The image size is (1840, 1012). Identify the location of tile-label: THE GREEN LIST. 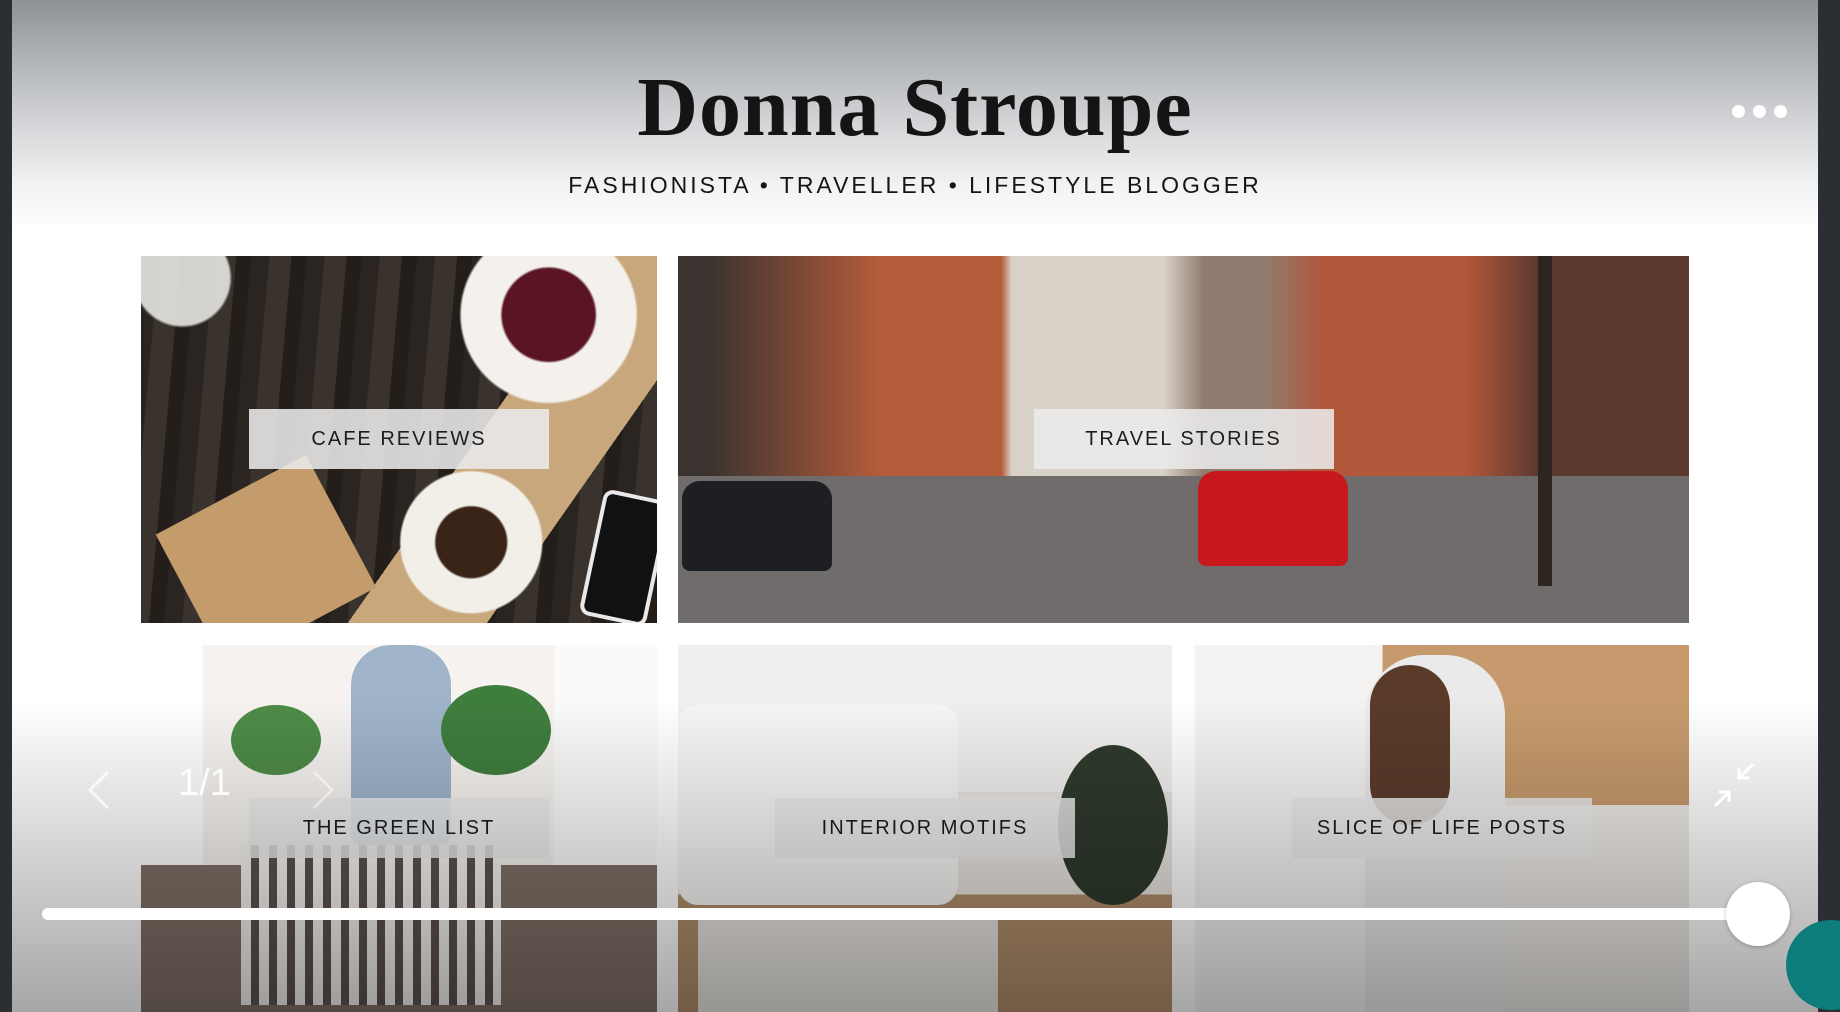
(399, 828).